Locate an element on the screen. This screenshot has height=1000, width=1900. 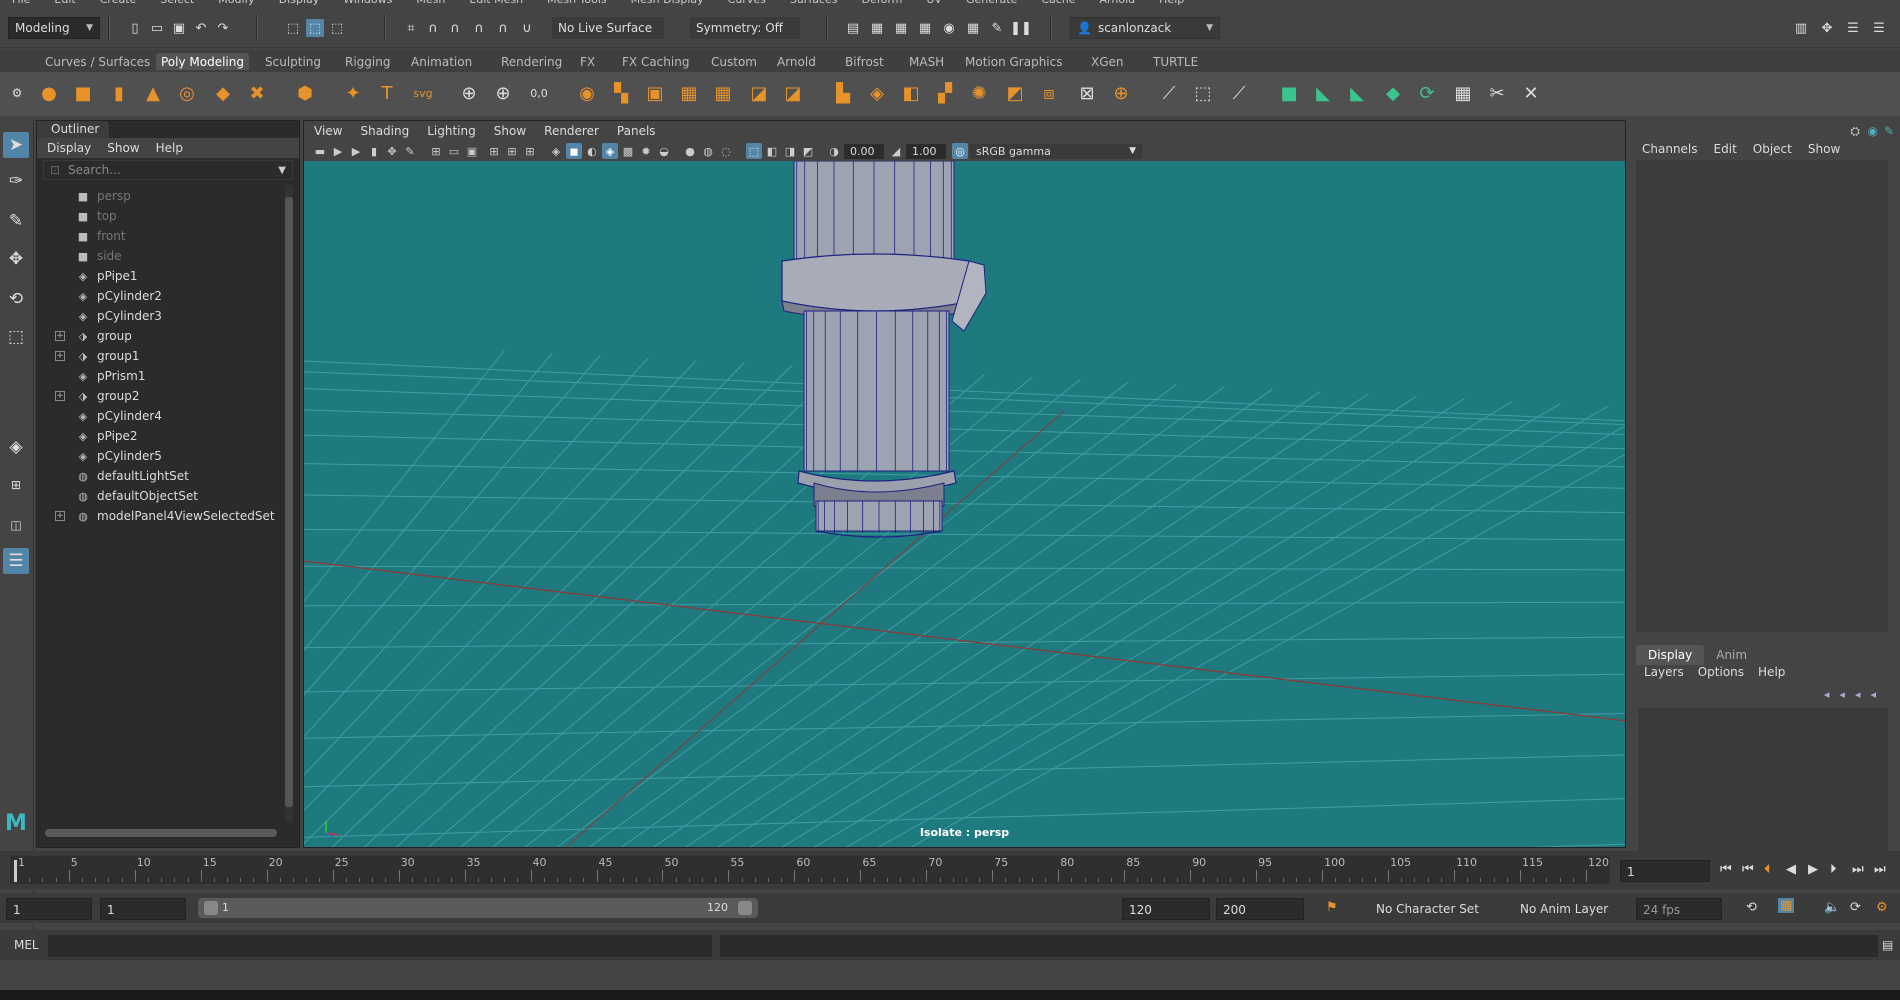
xray-joints-icon: ◨ is located at coordinates (790, 151).